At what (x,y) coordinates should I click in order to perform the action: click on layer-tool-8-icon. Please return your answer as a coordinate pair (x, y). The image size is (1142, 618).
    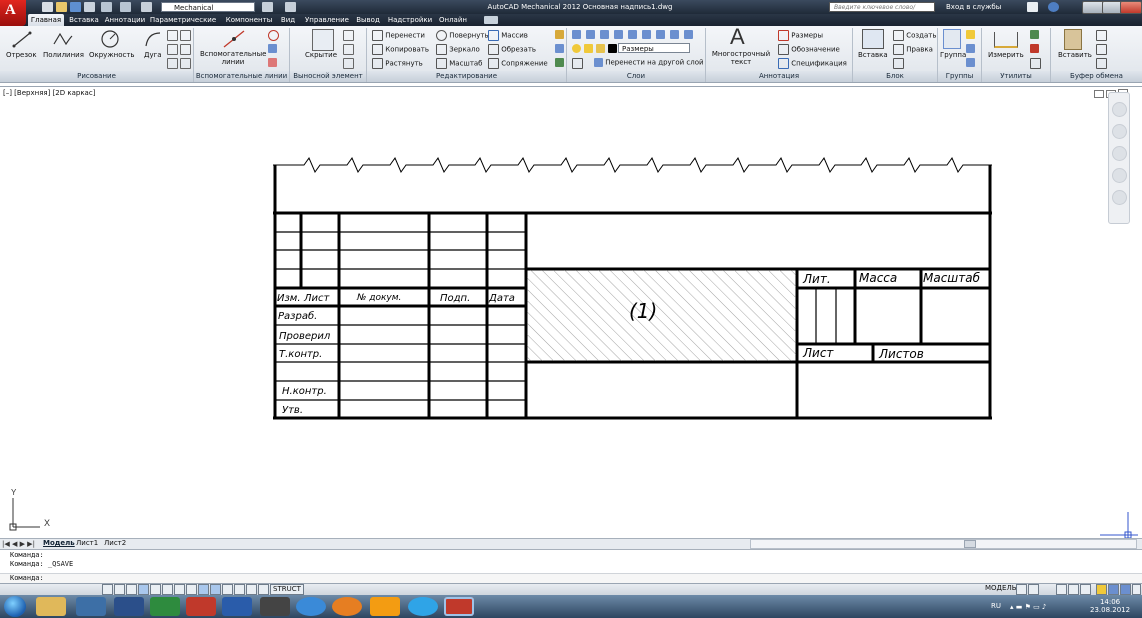
    Looking at the image, I should click on (688, 34).